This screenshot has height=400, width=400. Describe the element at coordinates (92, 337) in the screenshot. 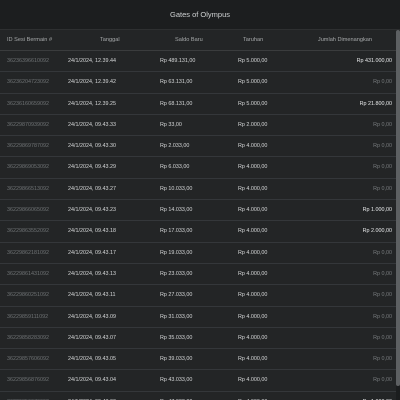

I see `cell-date: 24/1/2024, 09.43.07` at that location.